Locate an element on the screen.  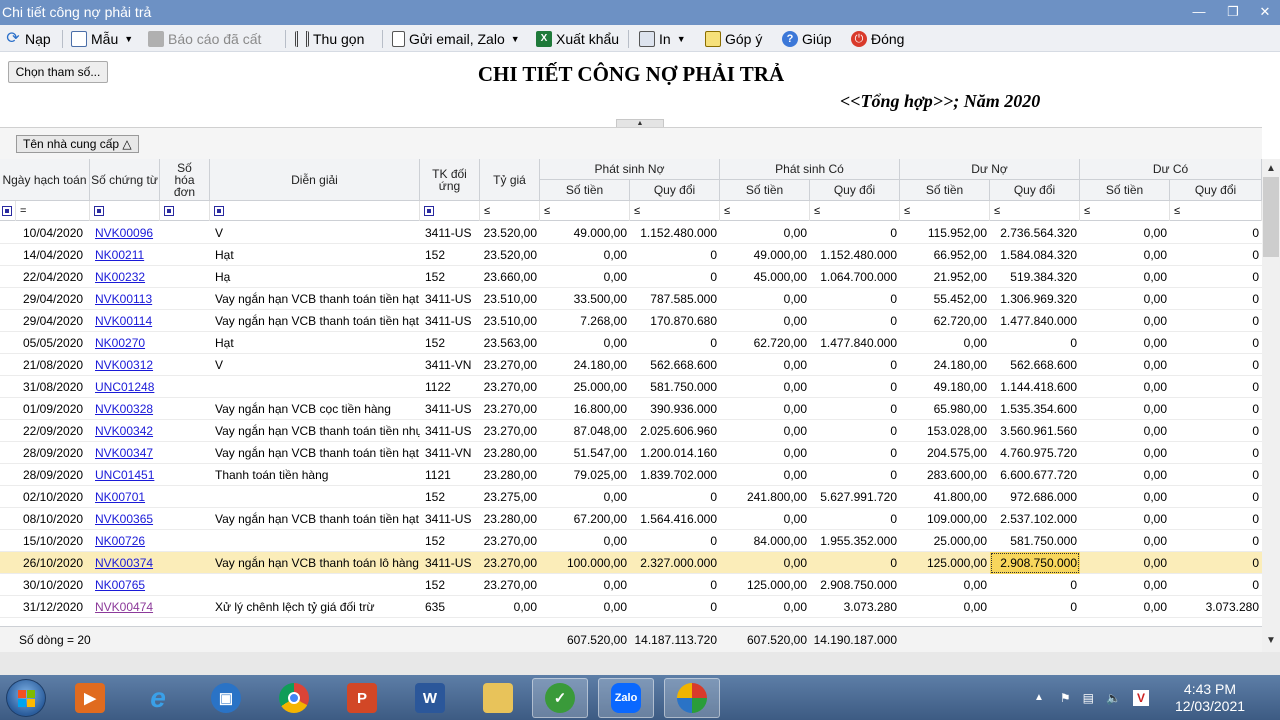
taskbar-snipping-tool is located at coordinates (692, 698).